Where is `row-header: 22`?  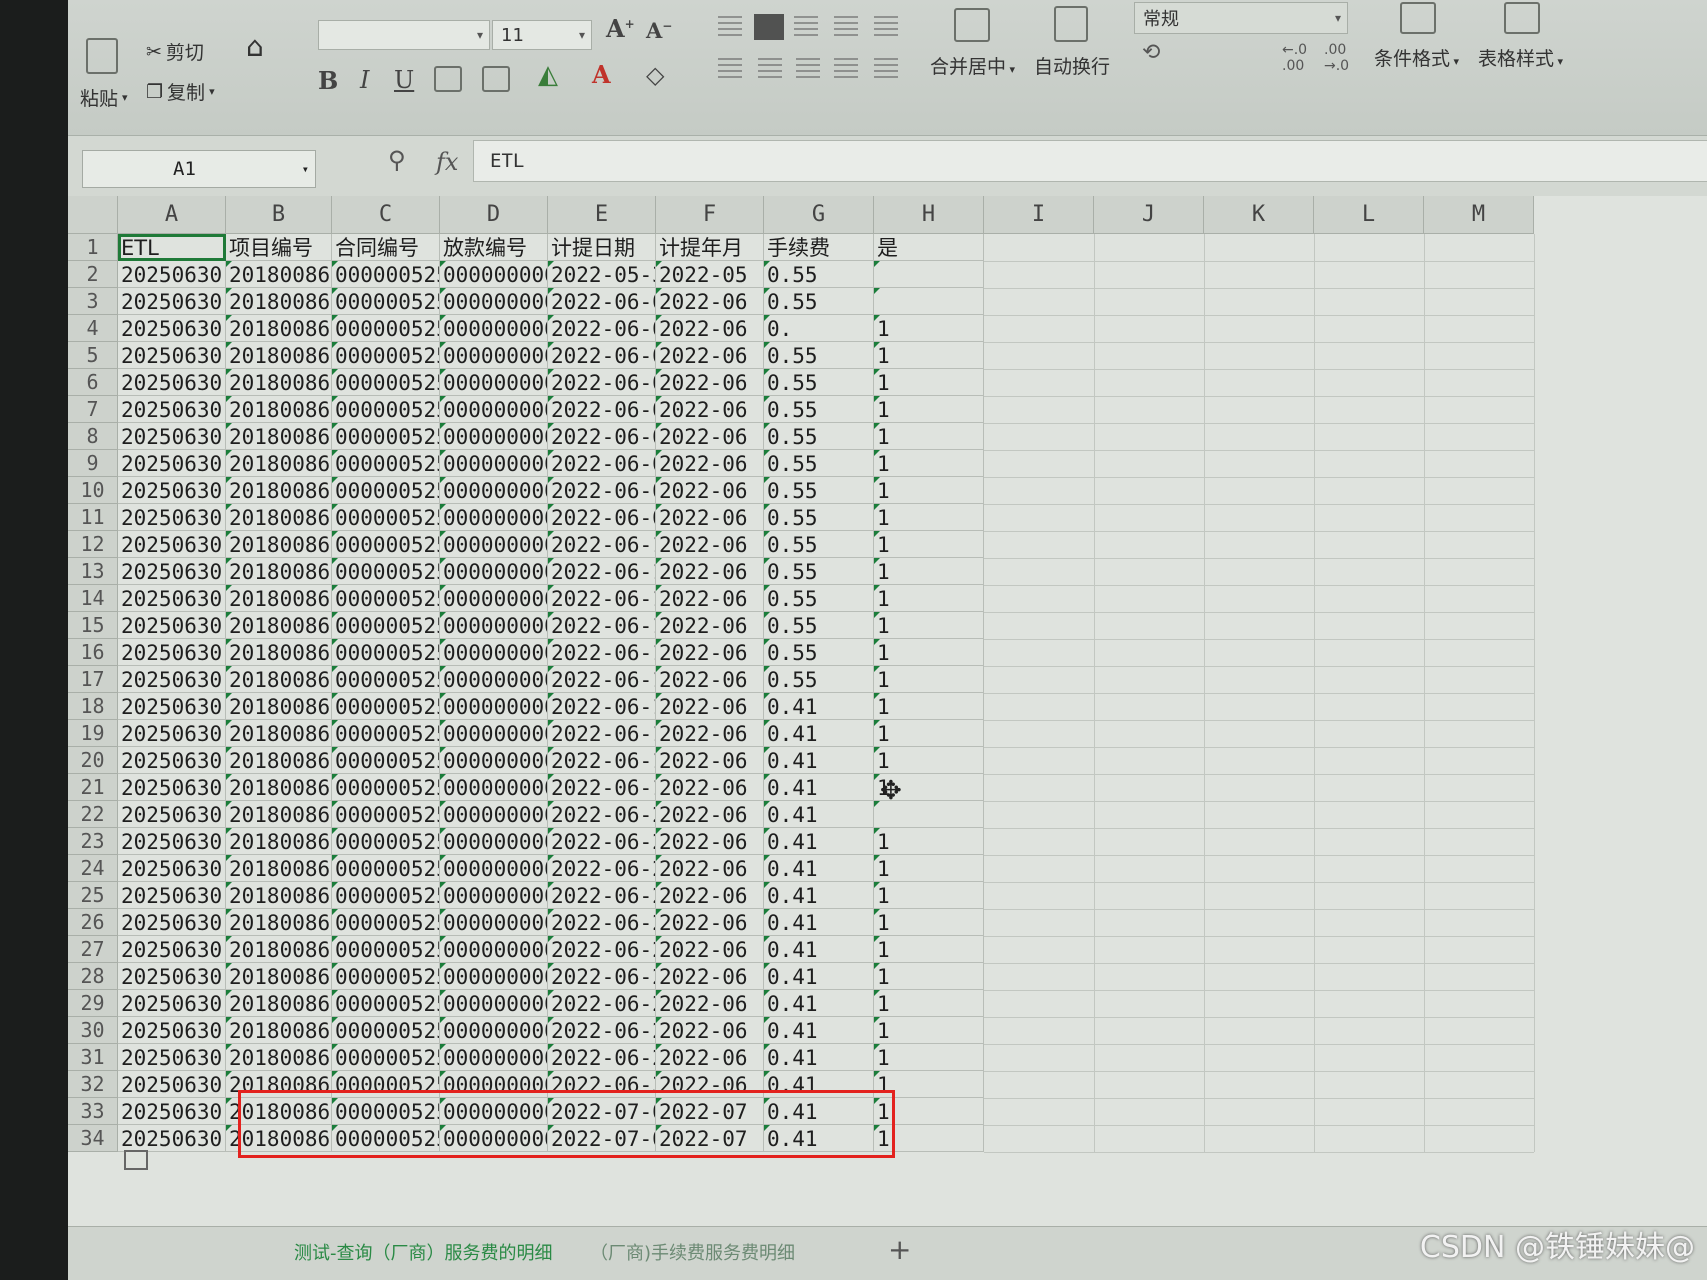 row-header: 22 is located at coordinates (93, 814).